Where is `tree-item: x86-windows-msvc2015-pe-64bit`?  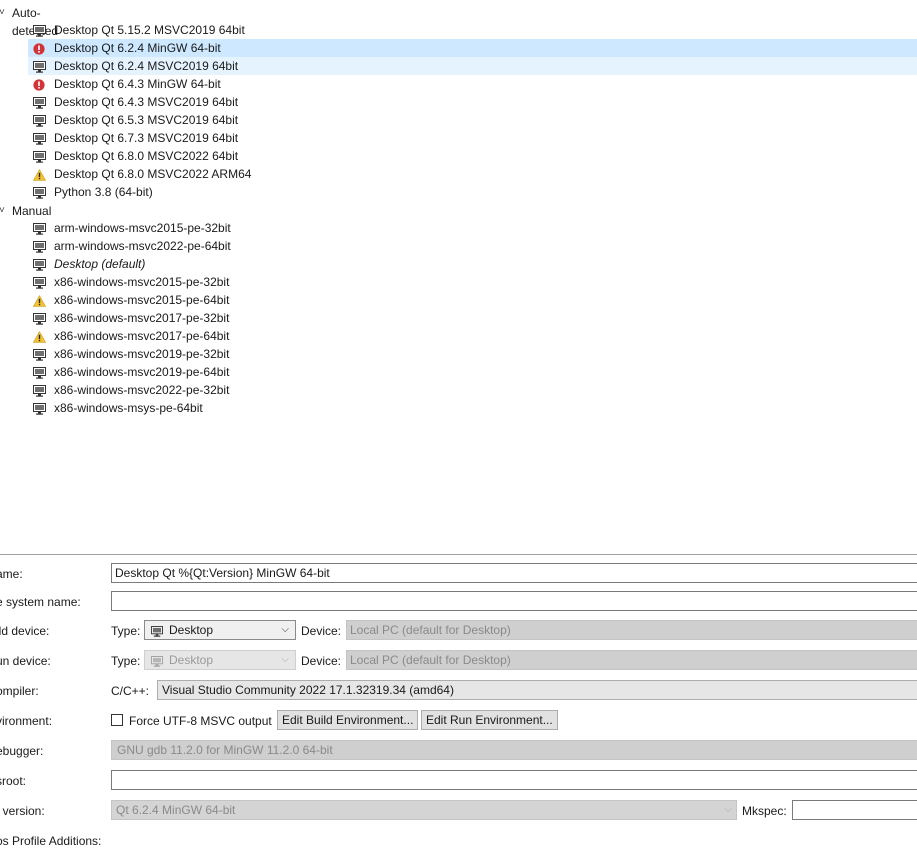
tree-item: x86-windows-msvc2015-pe-64bit is located at coordinates (472, 300).